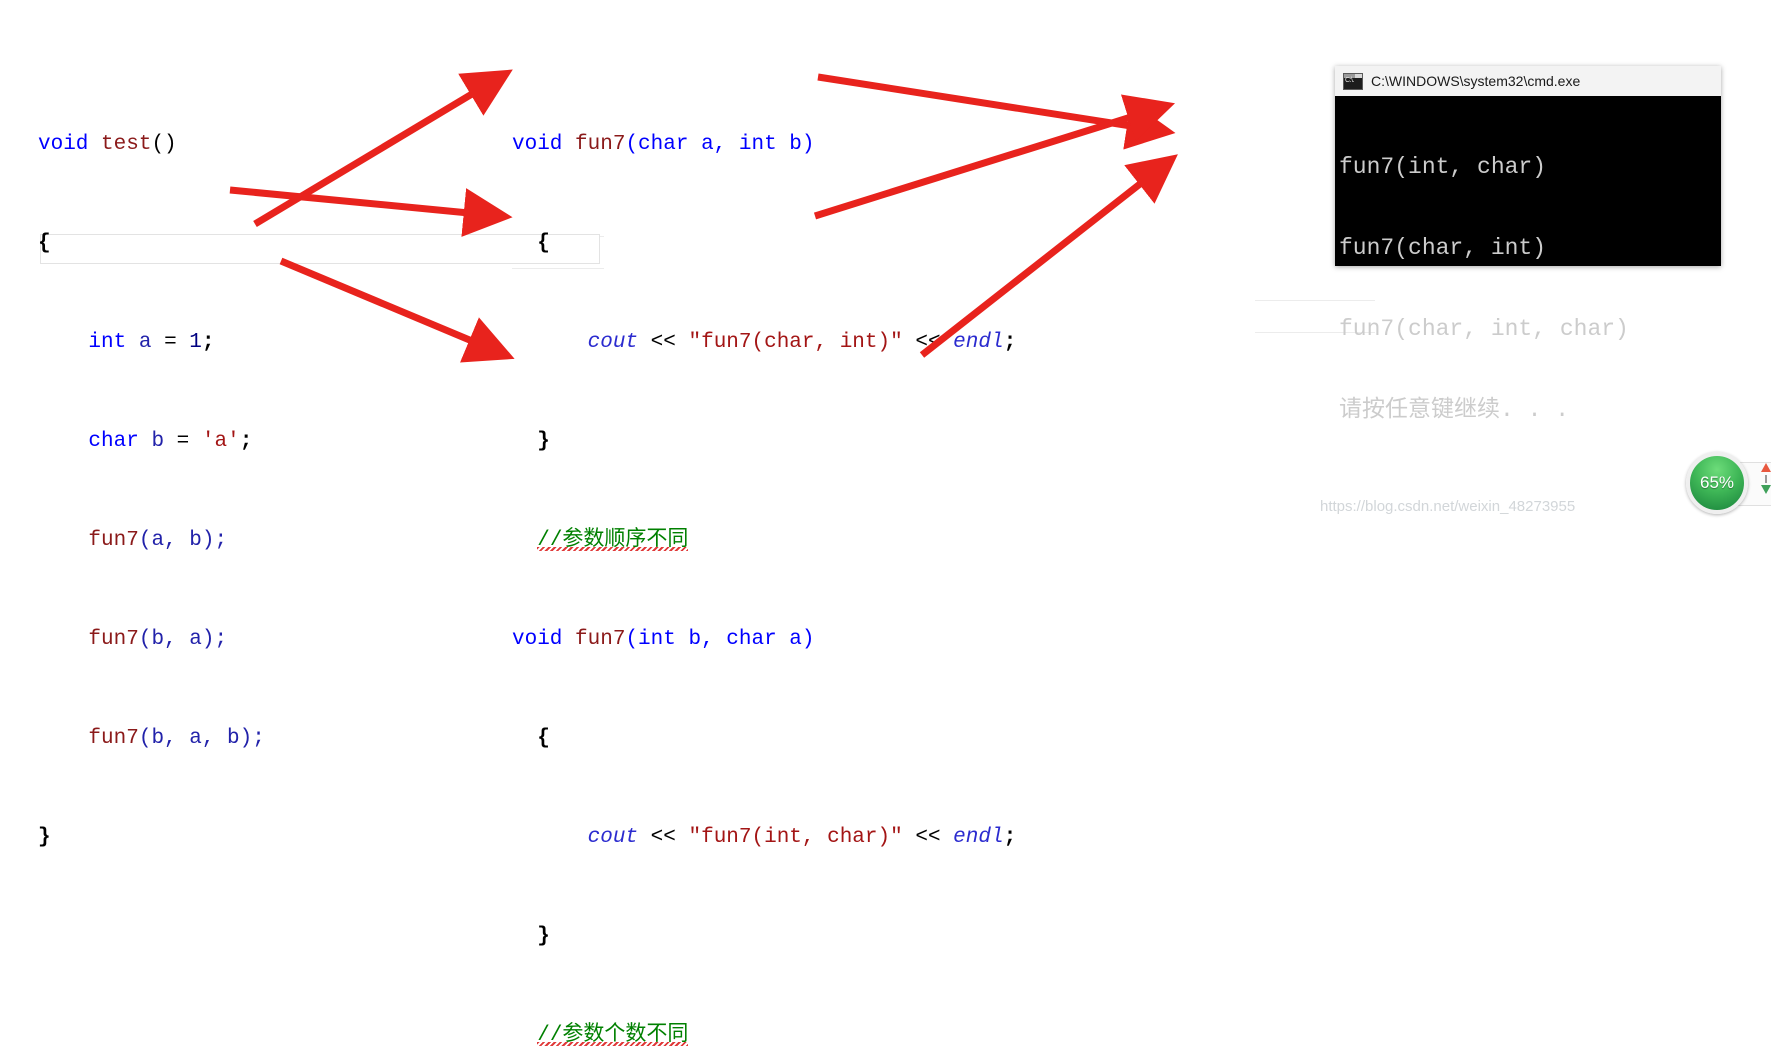  Describe the element at coordinates (126, 144) in the screenshot. I see `token-test: test` at that location.